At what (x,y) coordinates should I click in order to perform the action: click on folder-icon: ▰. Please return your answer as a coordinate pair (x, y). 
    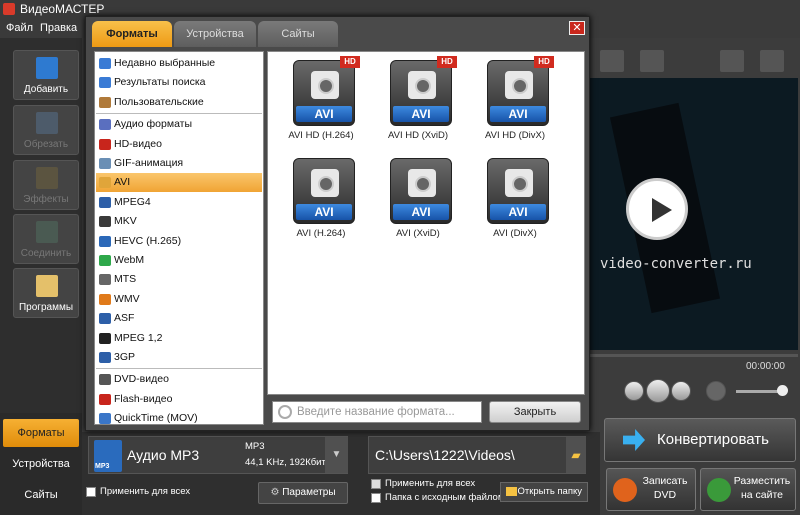
    Looking at the image, I should click on (576, 455).